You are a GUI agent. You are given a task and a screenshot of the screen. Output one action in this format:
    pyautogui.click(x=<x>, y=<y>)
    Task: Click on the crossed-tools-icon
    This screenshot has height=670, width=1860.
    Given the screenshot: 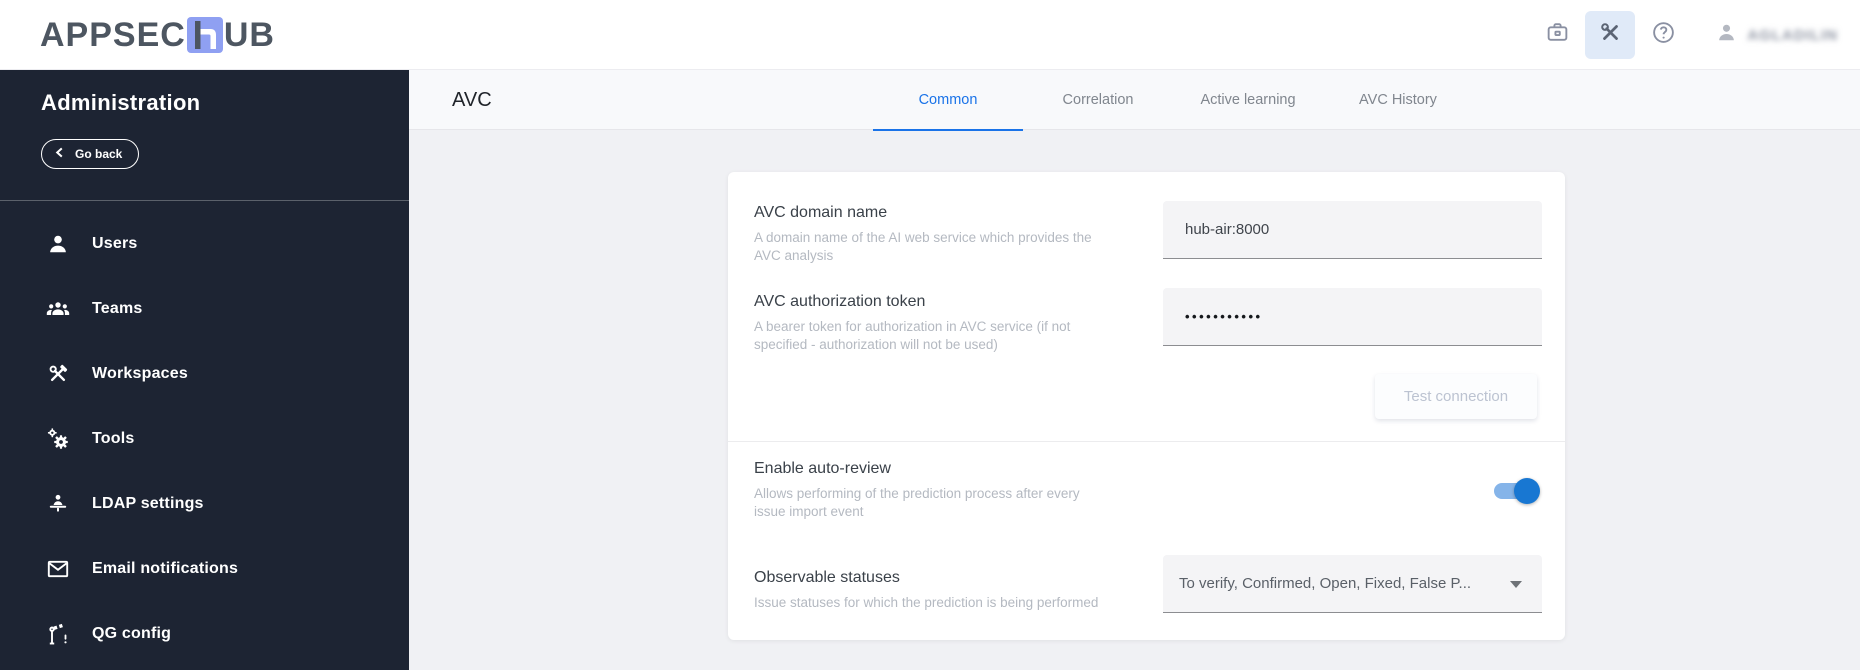 What is the action you would take?
    pyautogui.click(x=1610, y=35)
    